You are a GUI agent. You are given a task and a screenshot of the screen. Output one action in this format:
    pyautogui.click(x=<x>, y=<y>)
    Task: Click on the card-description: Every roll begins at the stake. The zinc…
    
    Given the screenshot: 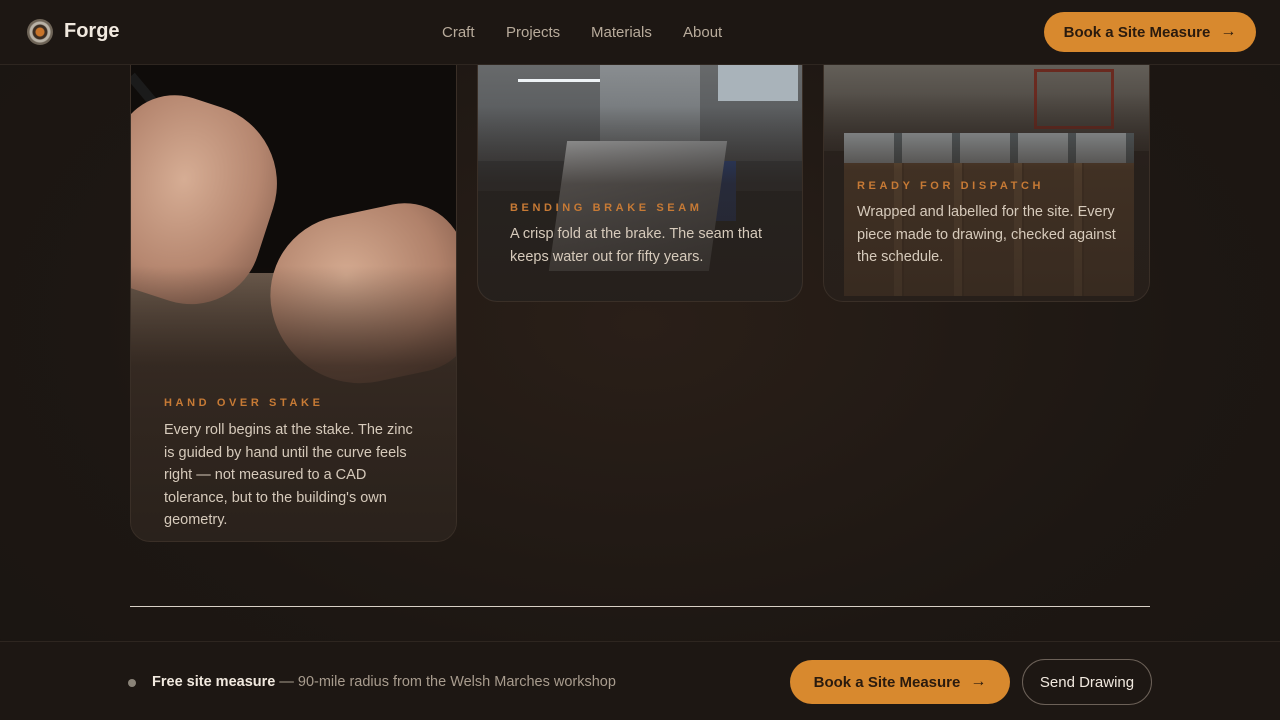 What is the action you would take?
    pyautogui.click(x=288, y=475)
    